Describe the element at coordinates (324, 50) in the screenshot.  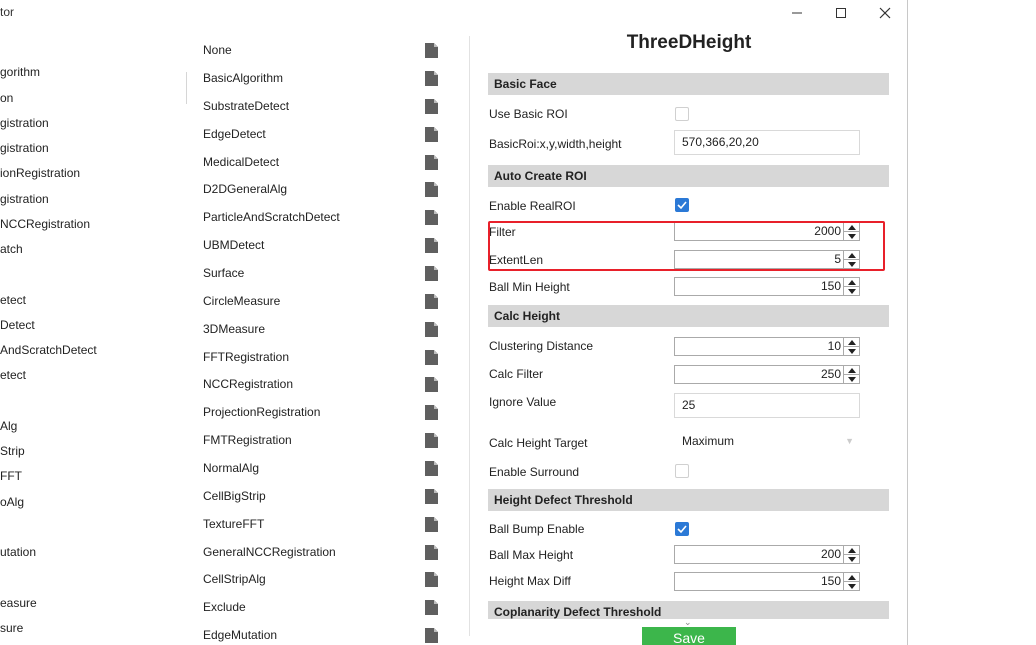
I see `list-item: None` at that location.